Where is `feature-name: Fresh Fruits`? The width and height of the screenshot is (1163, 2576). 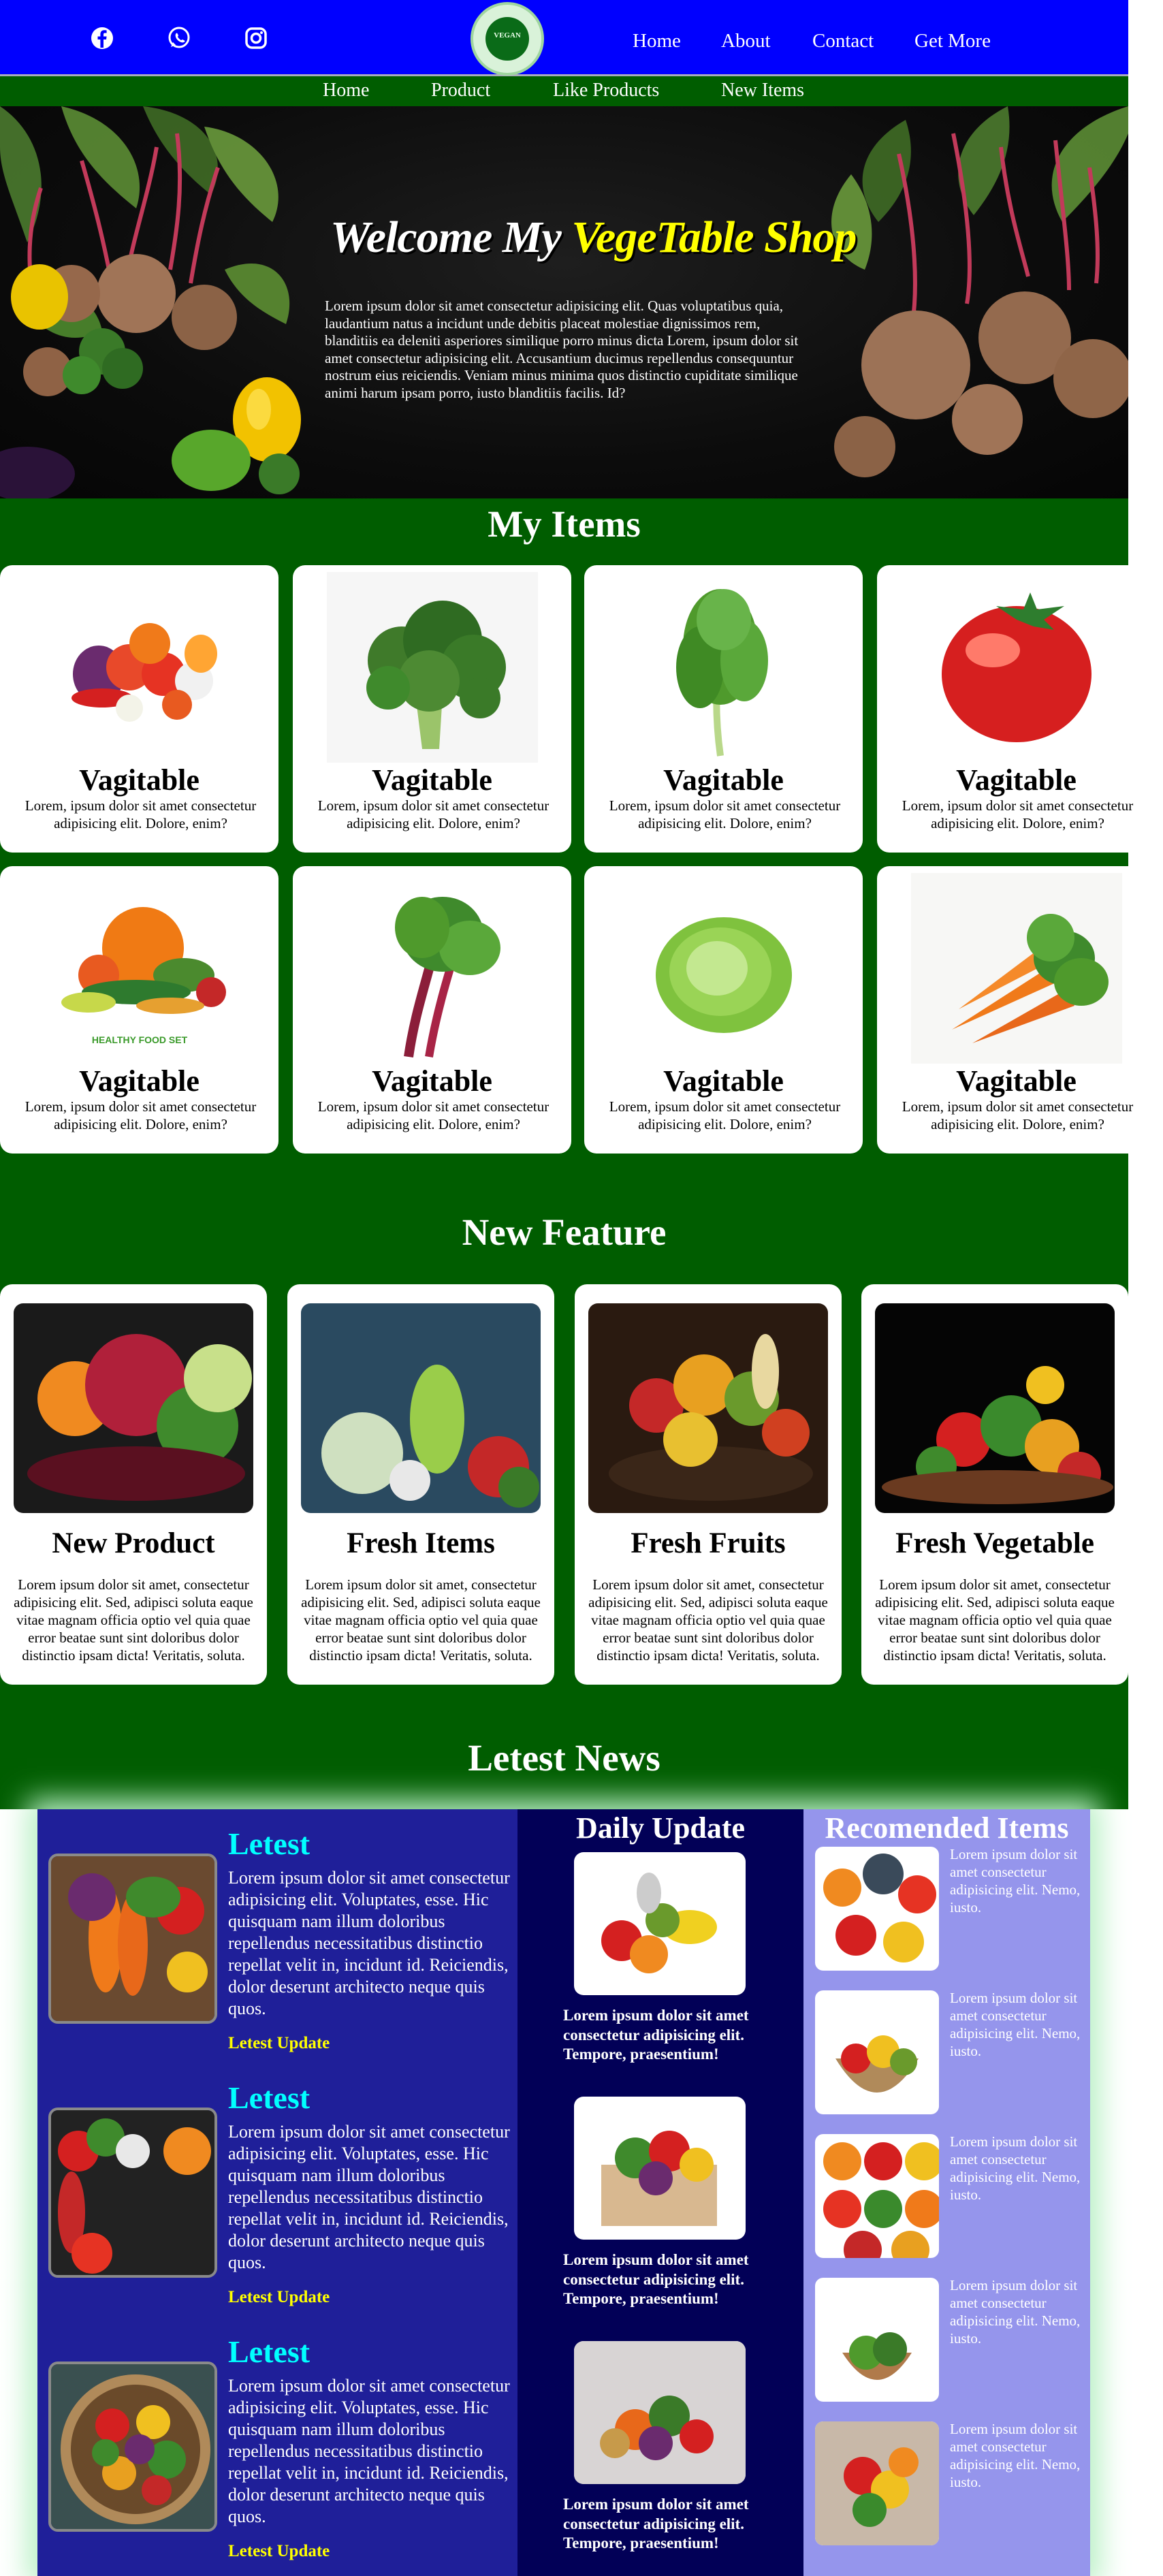
feature-name: Fresh Fruits is located at coordinates (709, 1543).